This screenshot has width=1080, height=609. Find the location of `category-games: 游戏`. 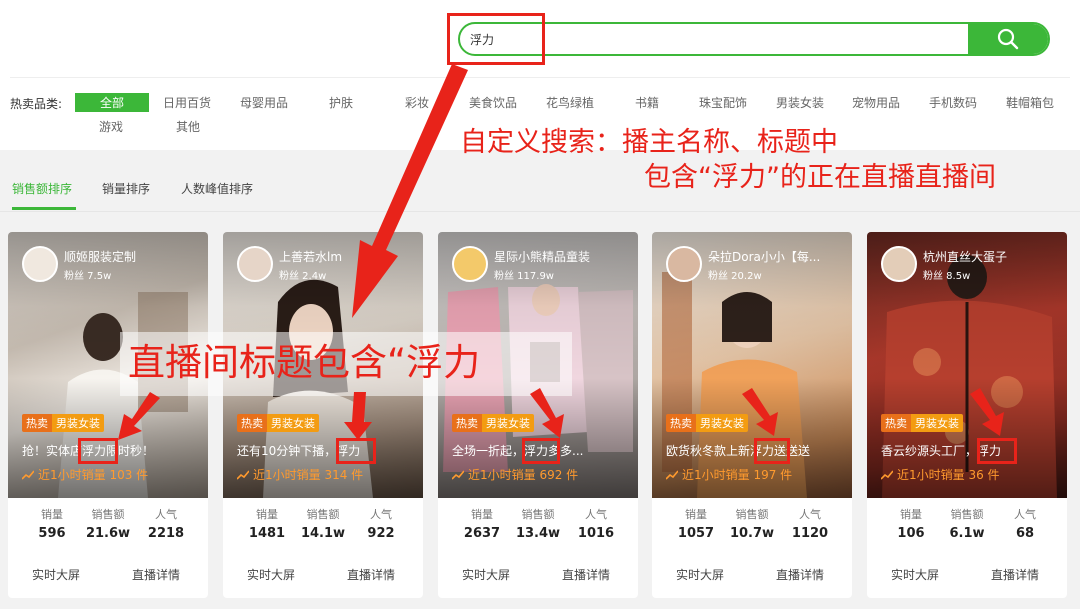

category-games: 游戏 is located at coordinates (111, 126).